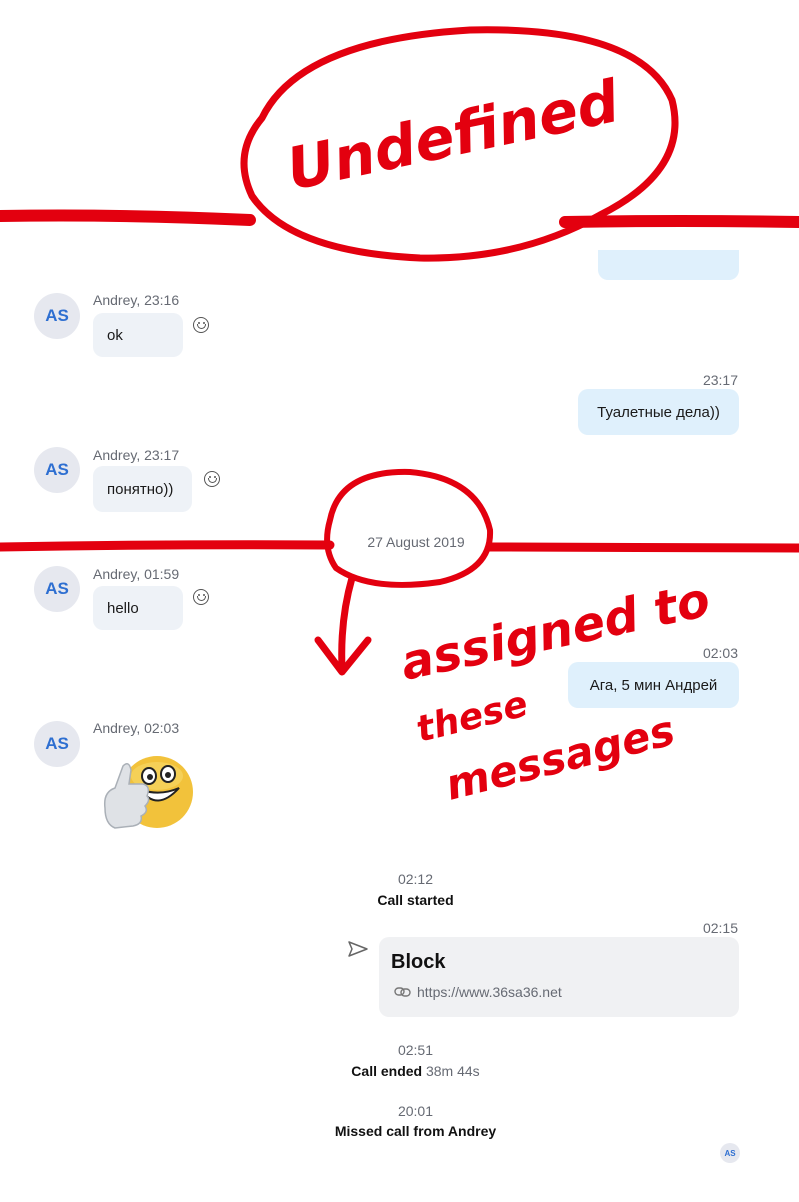  I want to click on message-meta: Andrey, 23:16, so click(136, 300).